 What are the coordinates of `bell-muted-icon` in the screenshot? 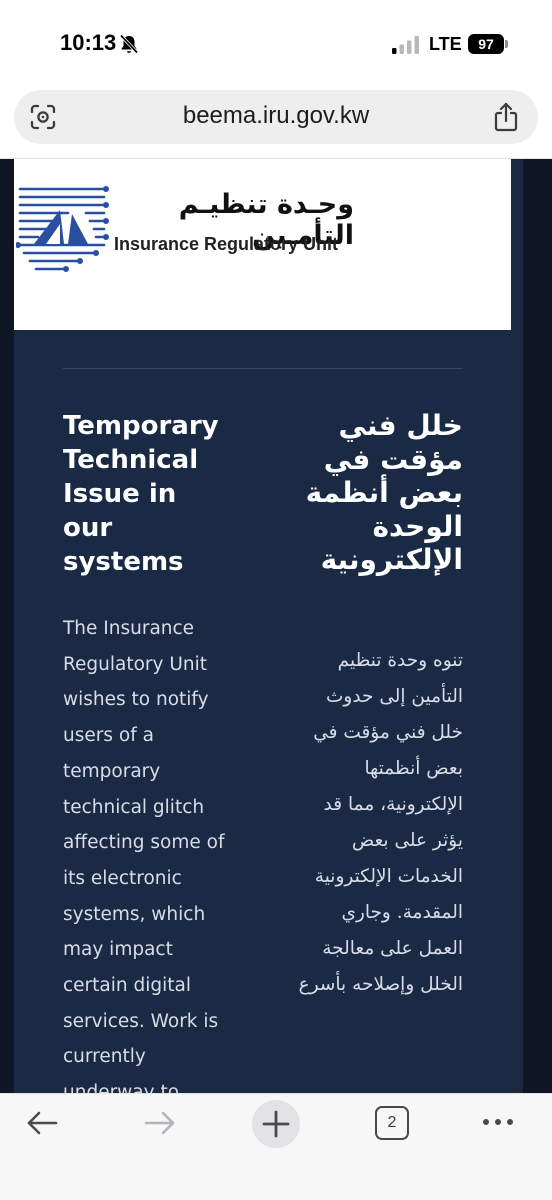 It's located at (129, 44).